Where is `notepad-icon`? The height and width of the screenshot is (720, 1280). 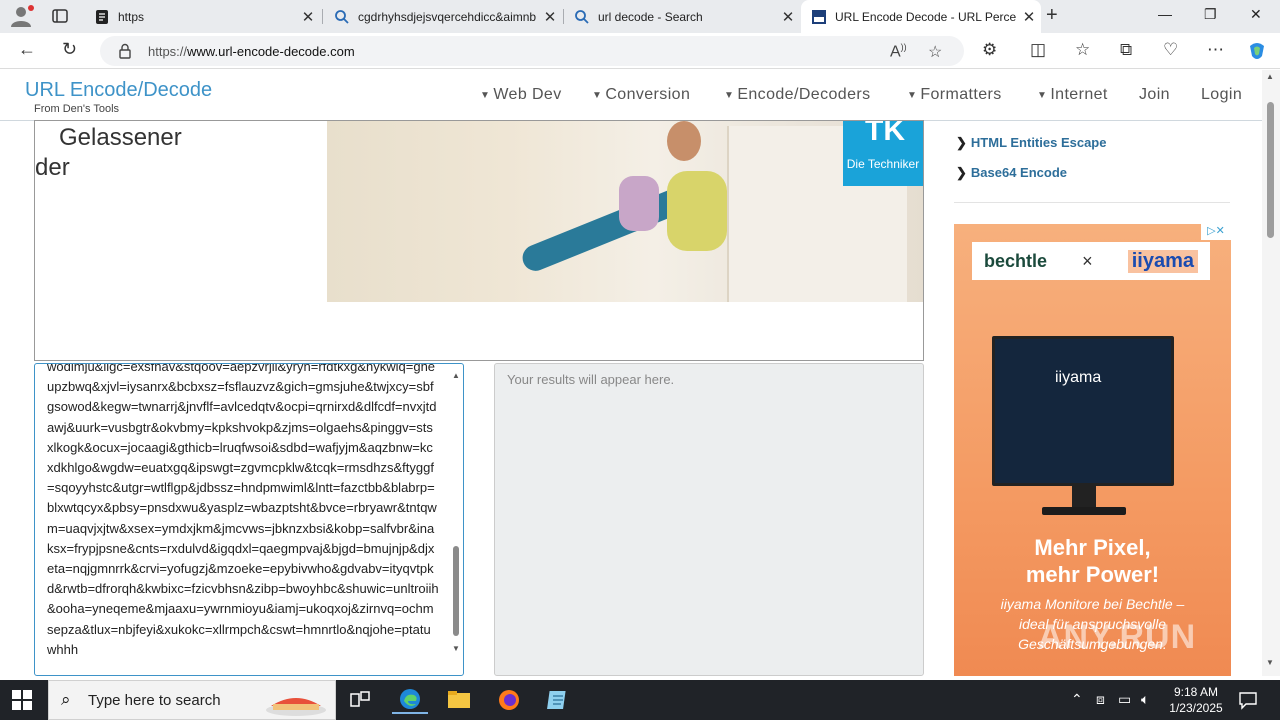 notepad-icon is located at coordinates (558, 700).